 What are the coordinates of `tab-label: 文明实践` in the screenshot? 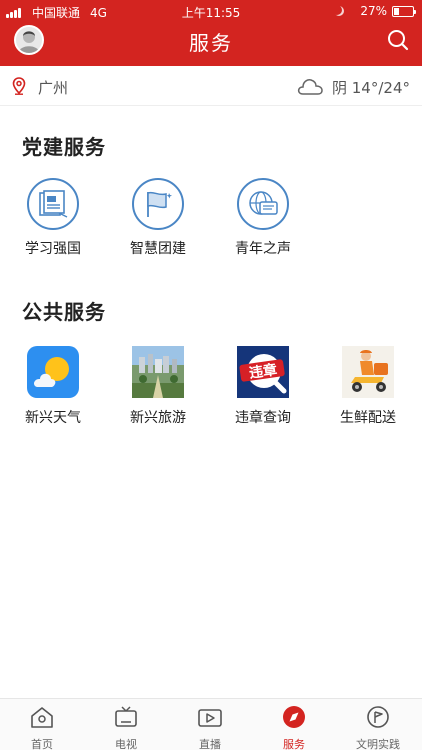 It's located at (378, 744).